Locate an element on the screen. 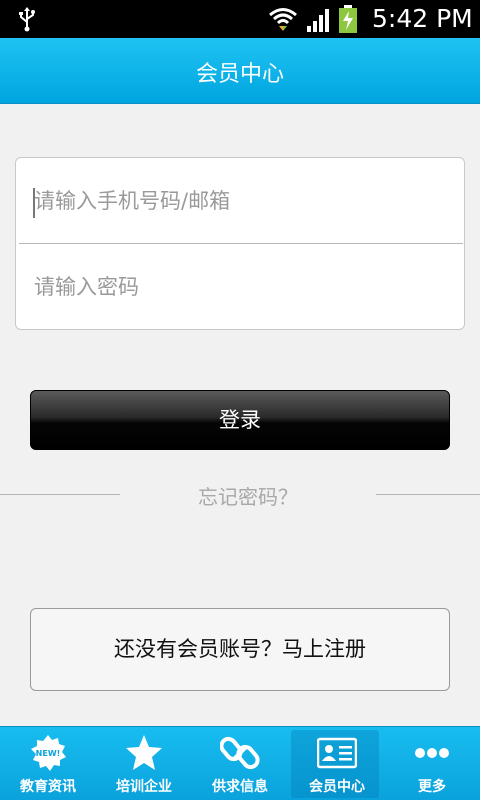  nav-item-member: 会员中心 is located at coordinates (337, 763).